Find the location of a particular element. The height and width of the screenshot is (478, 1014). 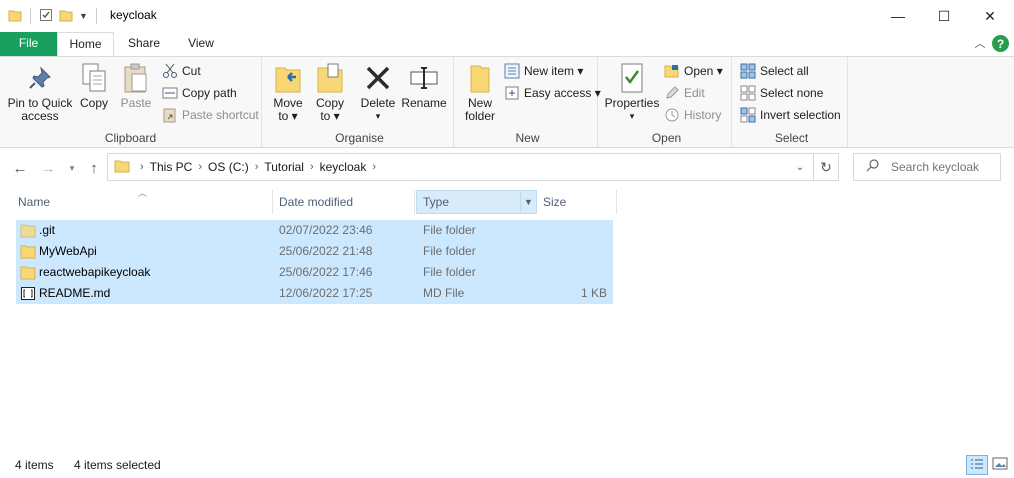

copy-icon is located at coordinates (94, 78).